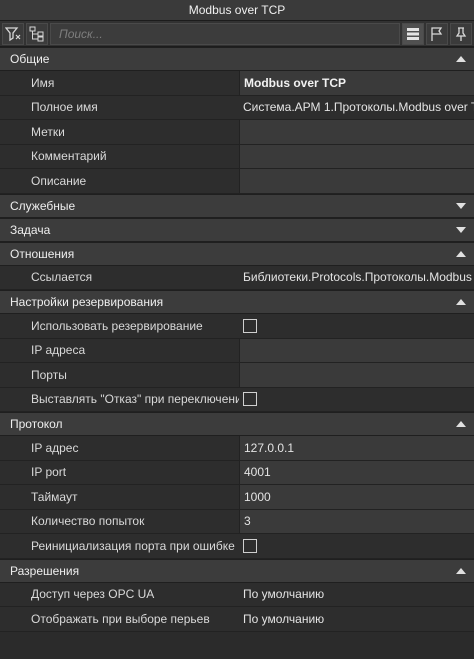  I want to click on filter-icon, so click(13, 33).